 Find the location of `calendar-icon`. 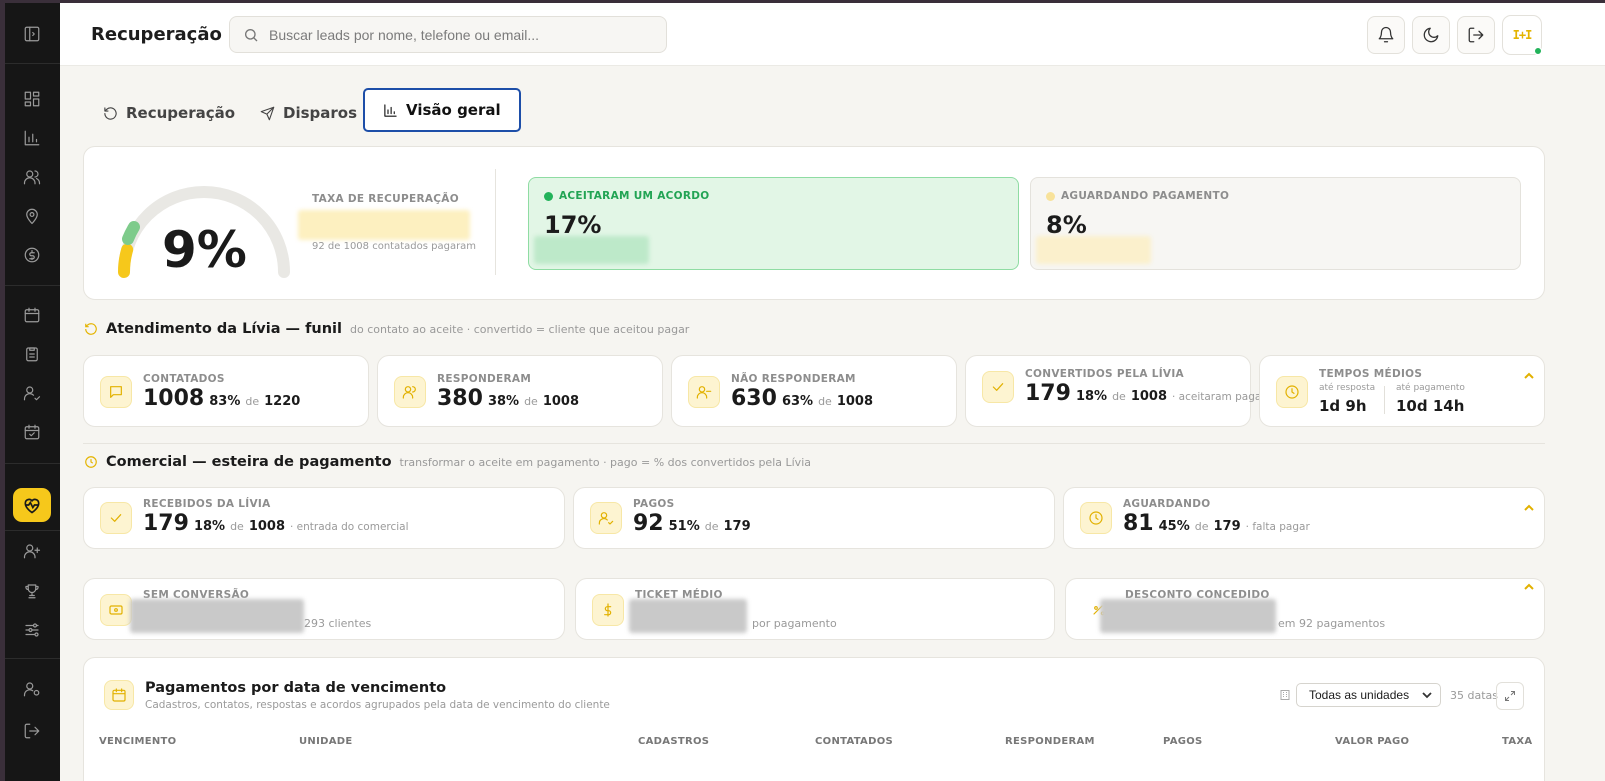

calendar-icon is located at coordinates (32, 315).